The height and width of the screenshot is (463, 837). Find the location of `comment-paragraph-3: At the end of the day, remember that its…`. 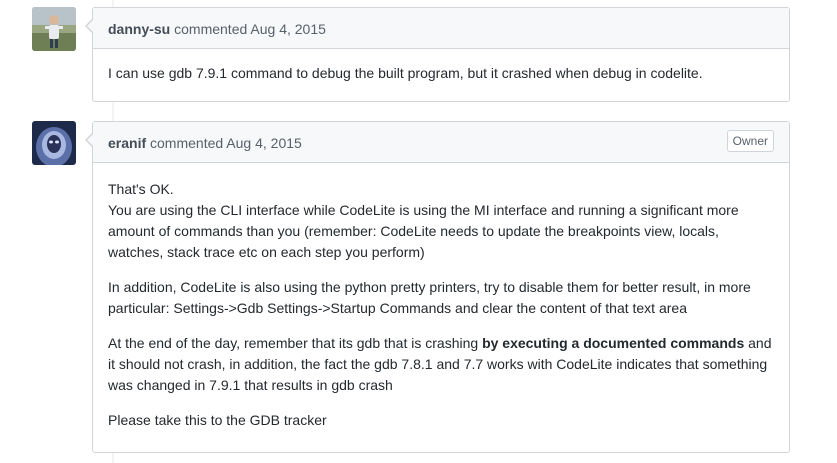

comment-paragraph-3: At the end of the day, remember that its… is located at coordinates (441, 364).